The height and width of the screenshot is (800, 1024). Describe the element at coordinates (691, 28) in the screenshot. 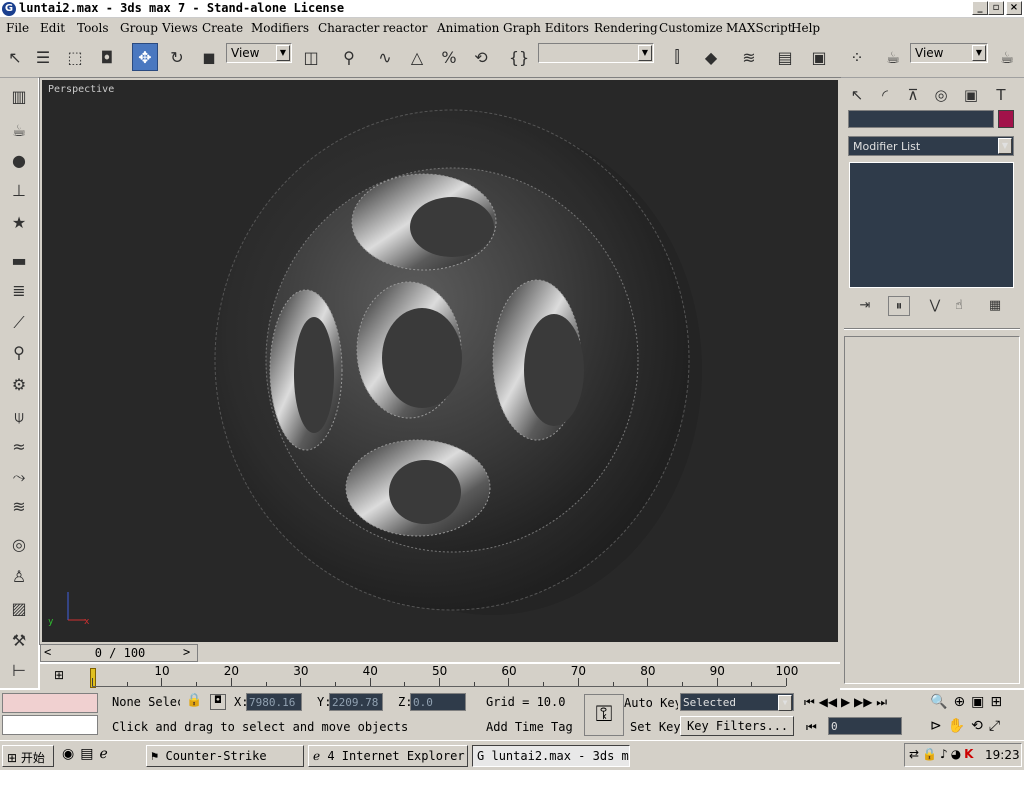

I see `menu-customize: Customize` at that location.